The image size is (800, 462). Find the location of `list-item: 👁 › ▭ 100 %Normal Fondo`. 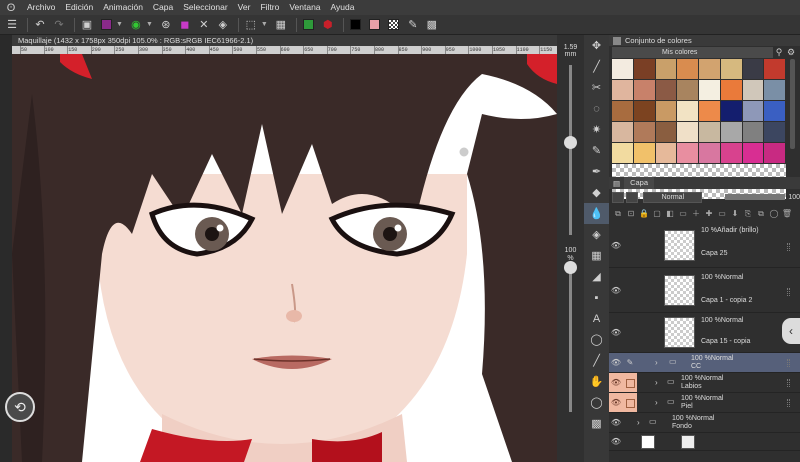

list-item: 👁 › ▭ 100 %Normal Fondo is located at coordinates (704, 423).